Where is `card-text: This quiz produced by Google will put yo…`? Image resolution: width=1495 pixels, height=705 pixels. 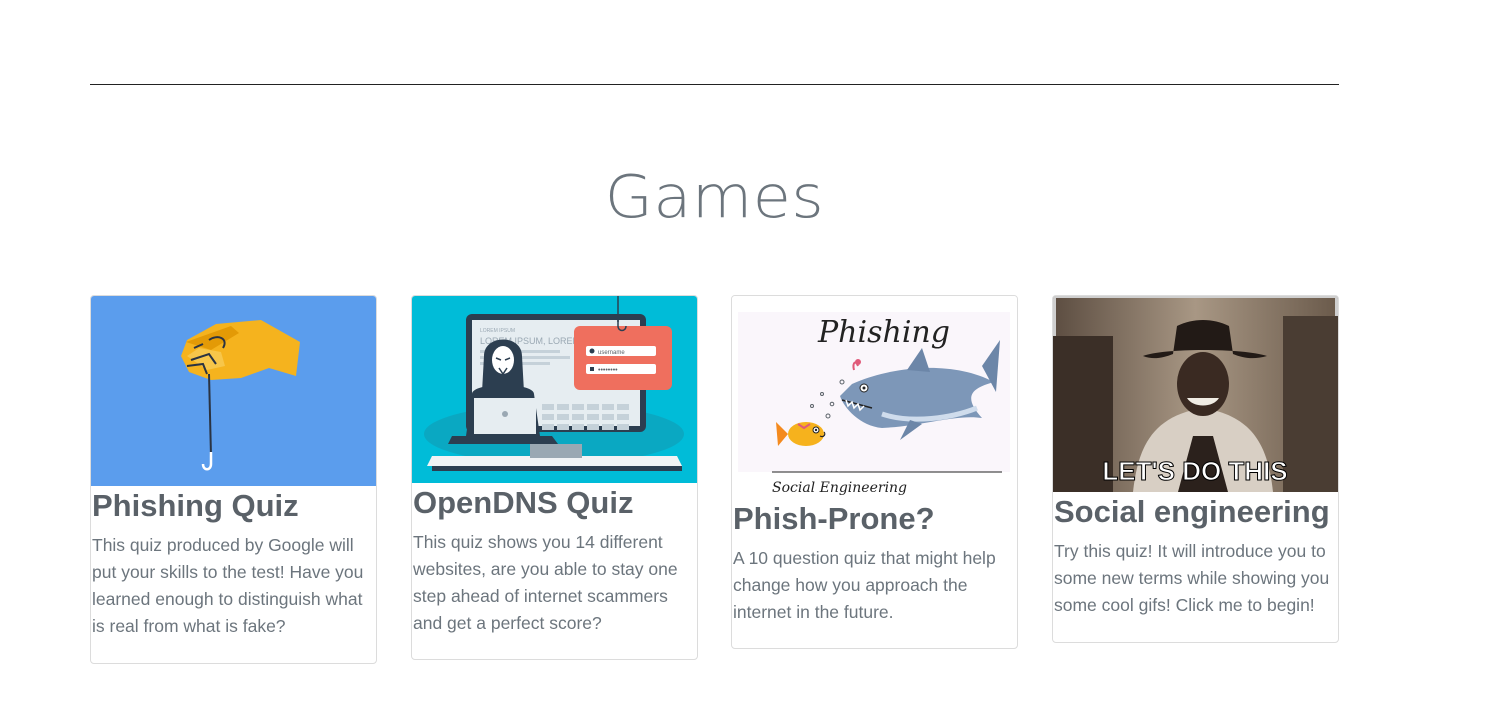
card-text: This quiz produced by Google will put yo… is located at coordinates (228, 585).